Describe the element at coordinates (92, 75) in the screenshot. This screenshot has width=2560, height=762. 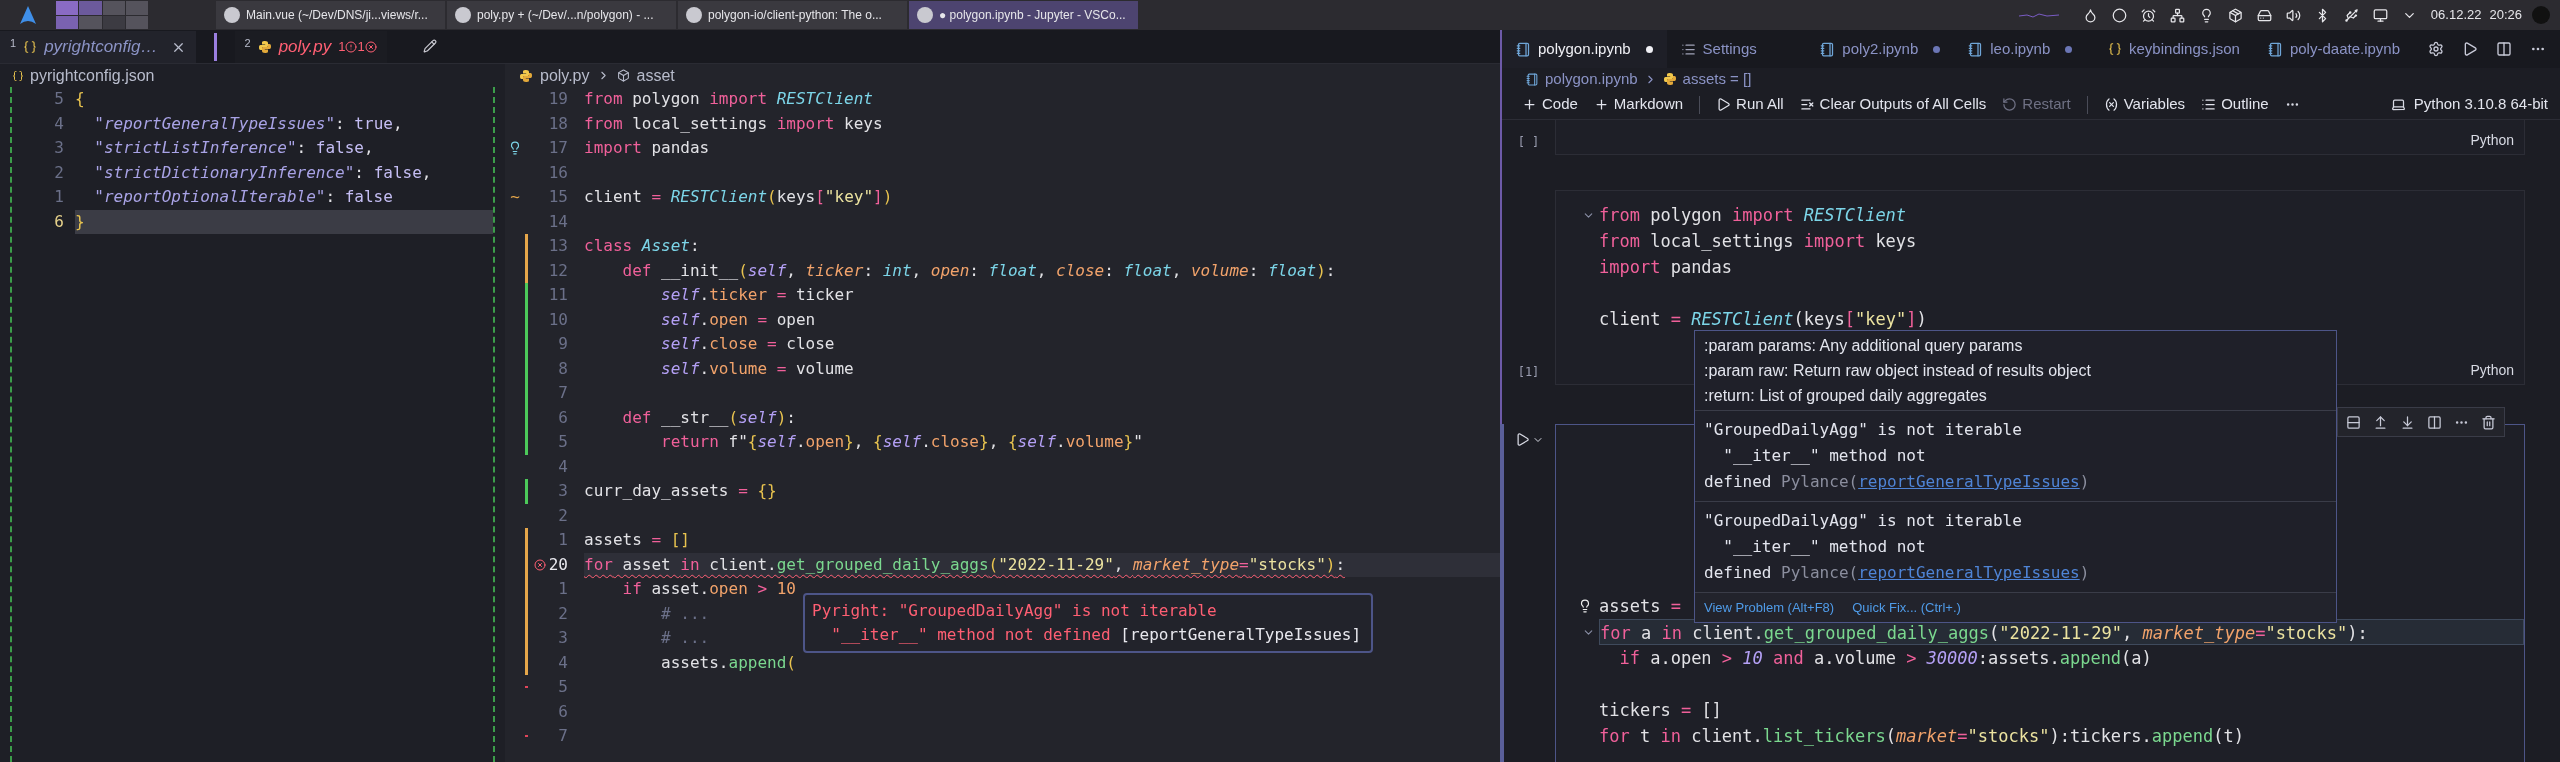
I see `breadcrumb-file: pyrightconfig.json` at that location.